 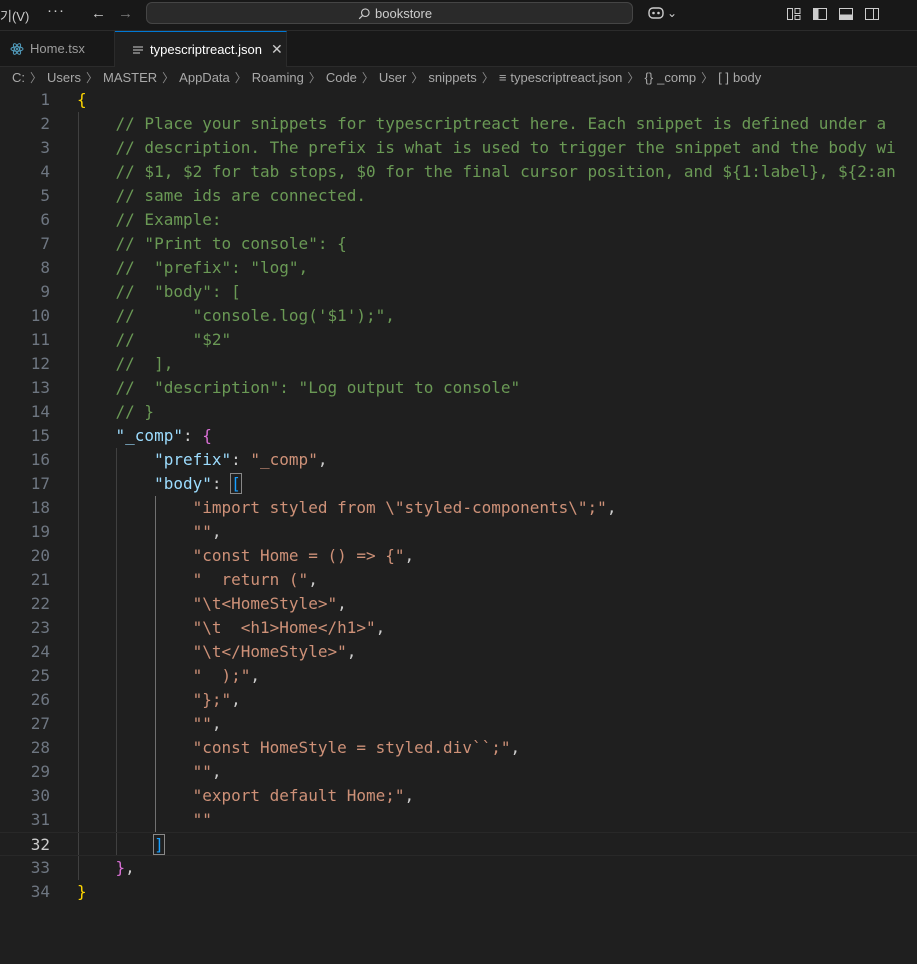 I want to click on code-line: 21 " return (",, so click(x=458, y=580).